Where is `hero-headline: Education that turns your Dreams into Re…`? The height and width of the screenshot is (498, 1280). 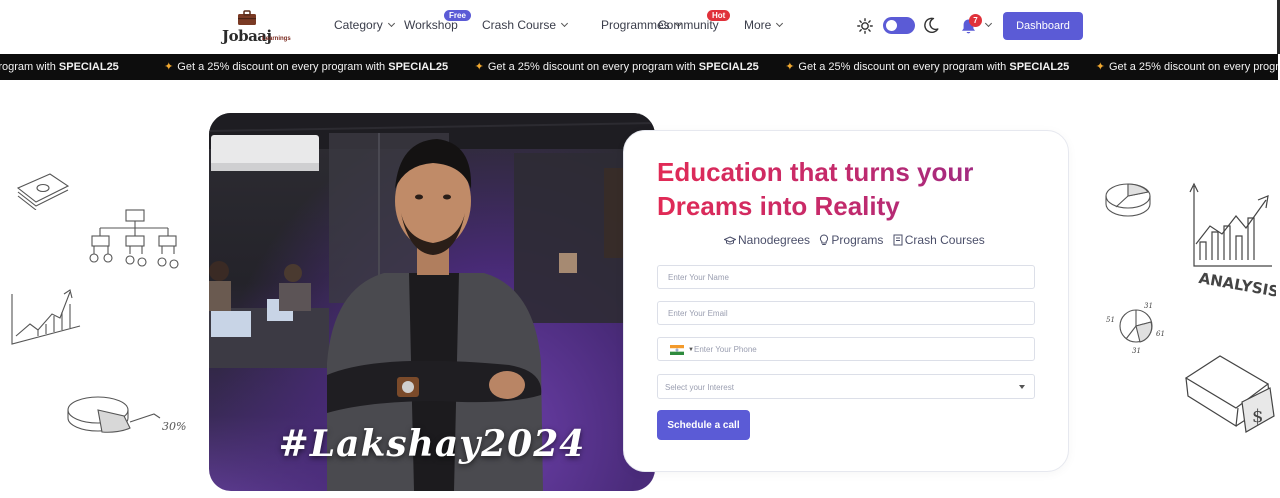 hero-headline: Education that turns your Dreams into Re… is located at coordinates (857, 189).